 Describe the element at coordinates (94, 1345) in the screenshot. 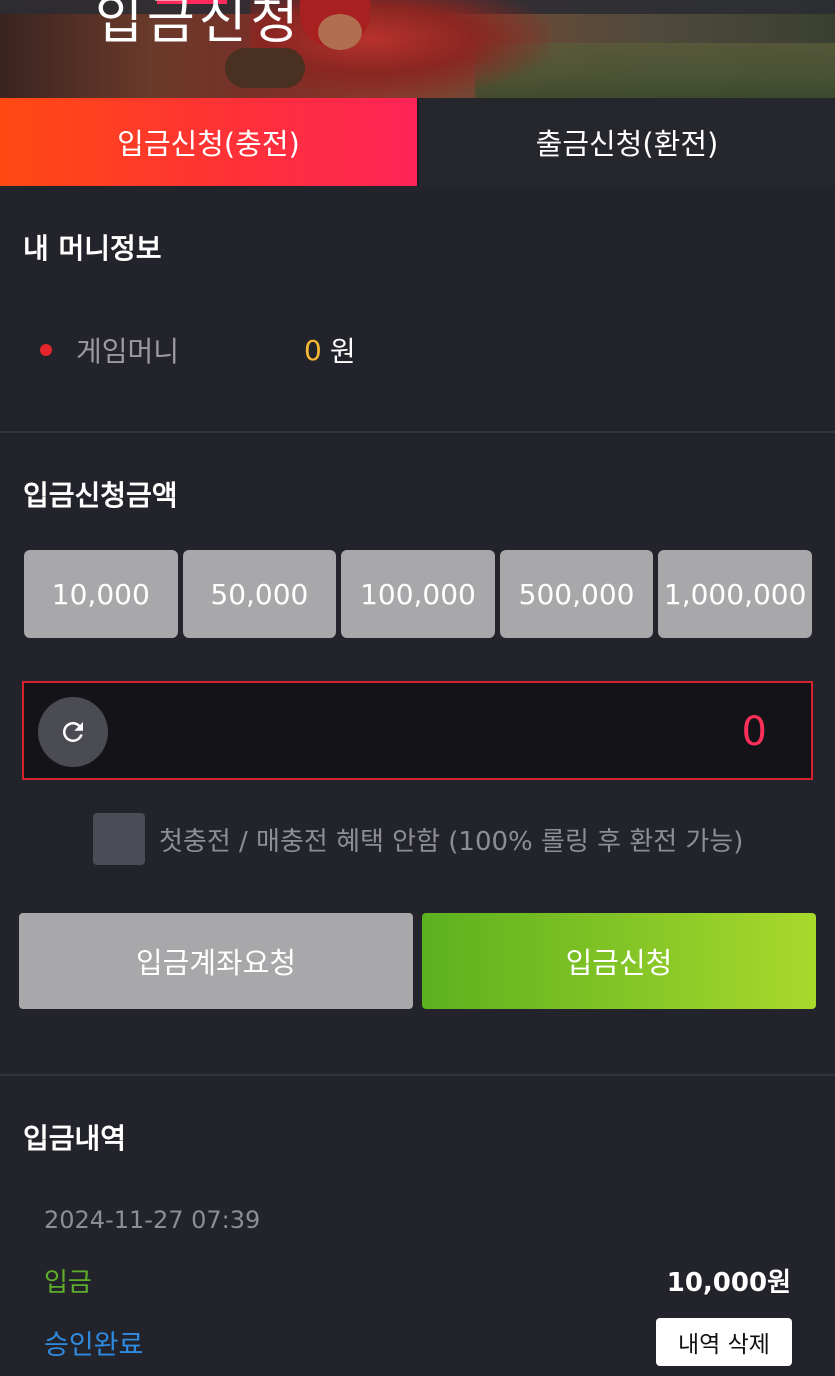

I see `history-status: 승인완료` at that location.